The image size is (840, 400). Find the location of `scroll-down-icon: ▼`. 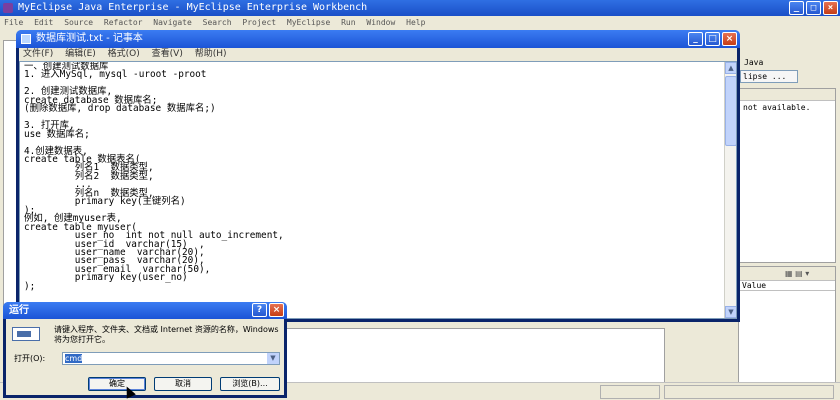

scroll-down-icon: ▼ is located at coordinates (730, 312).